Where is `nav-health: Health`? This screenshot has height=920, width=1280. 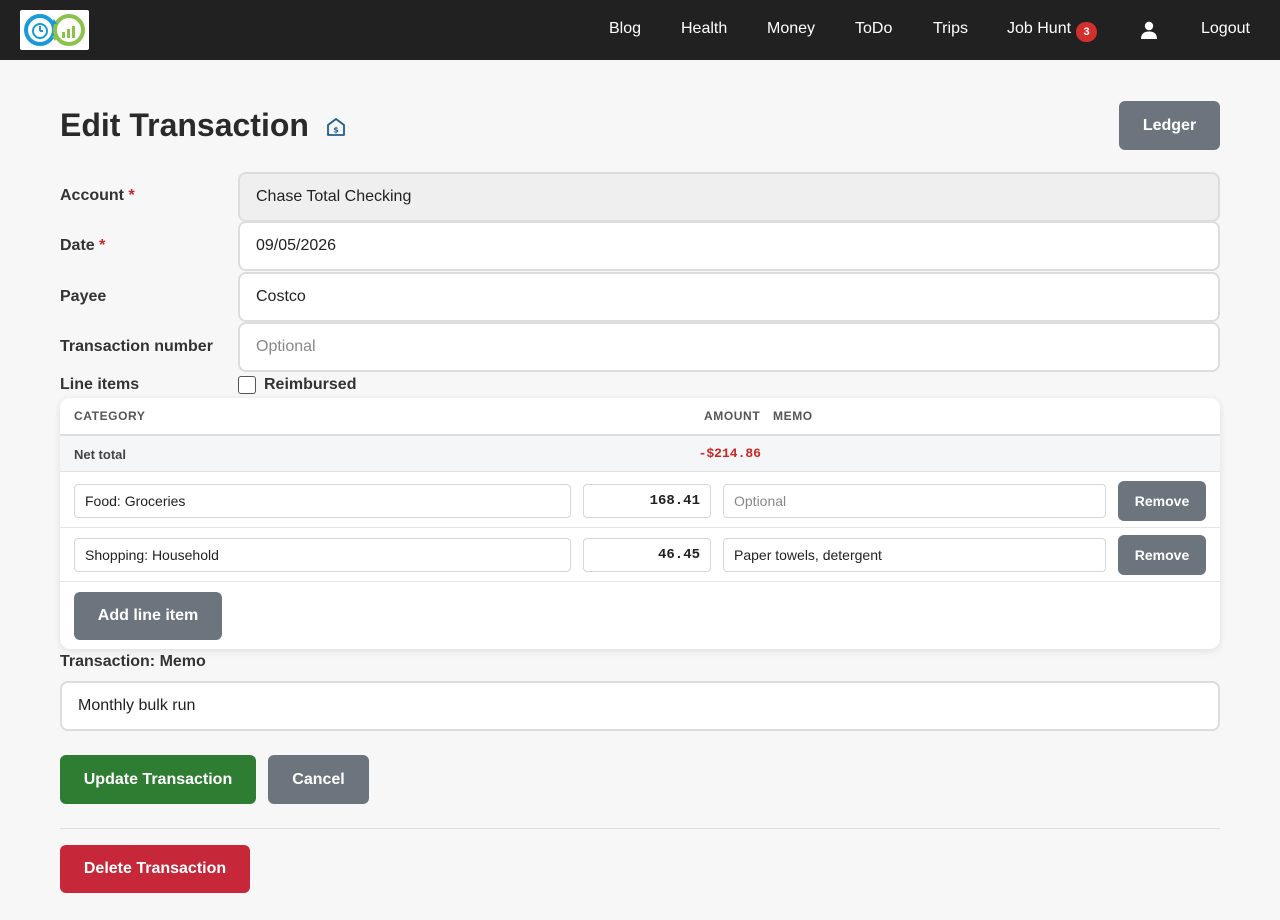
nav-health: Health is located at coordinates (704, 29).